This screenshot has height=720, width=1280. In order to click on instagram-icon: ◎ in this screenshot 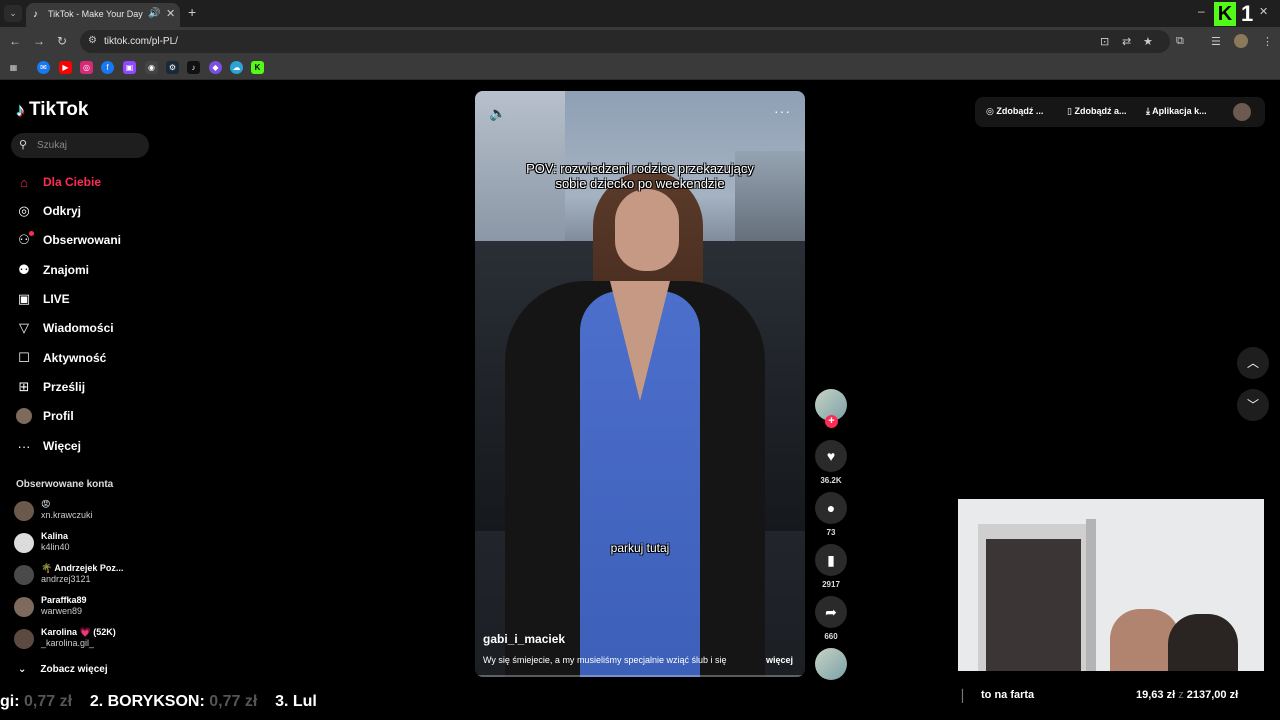, I will do `click(86, 67)`.